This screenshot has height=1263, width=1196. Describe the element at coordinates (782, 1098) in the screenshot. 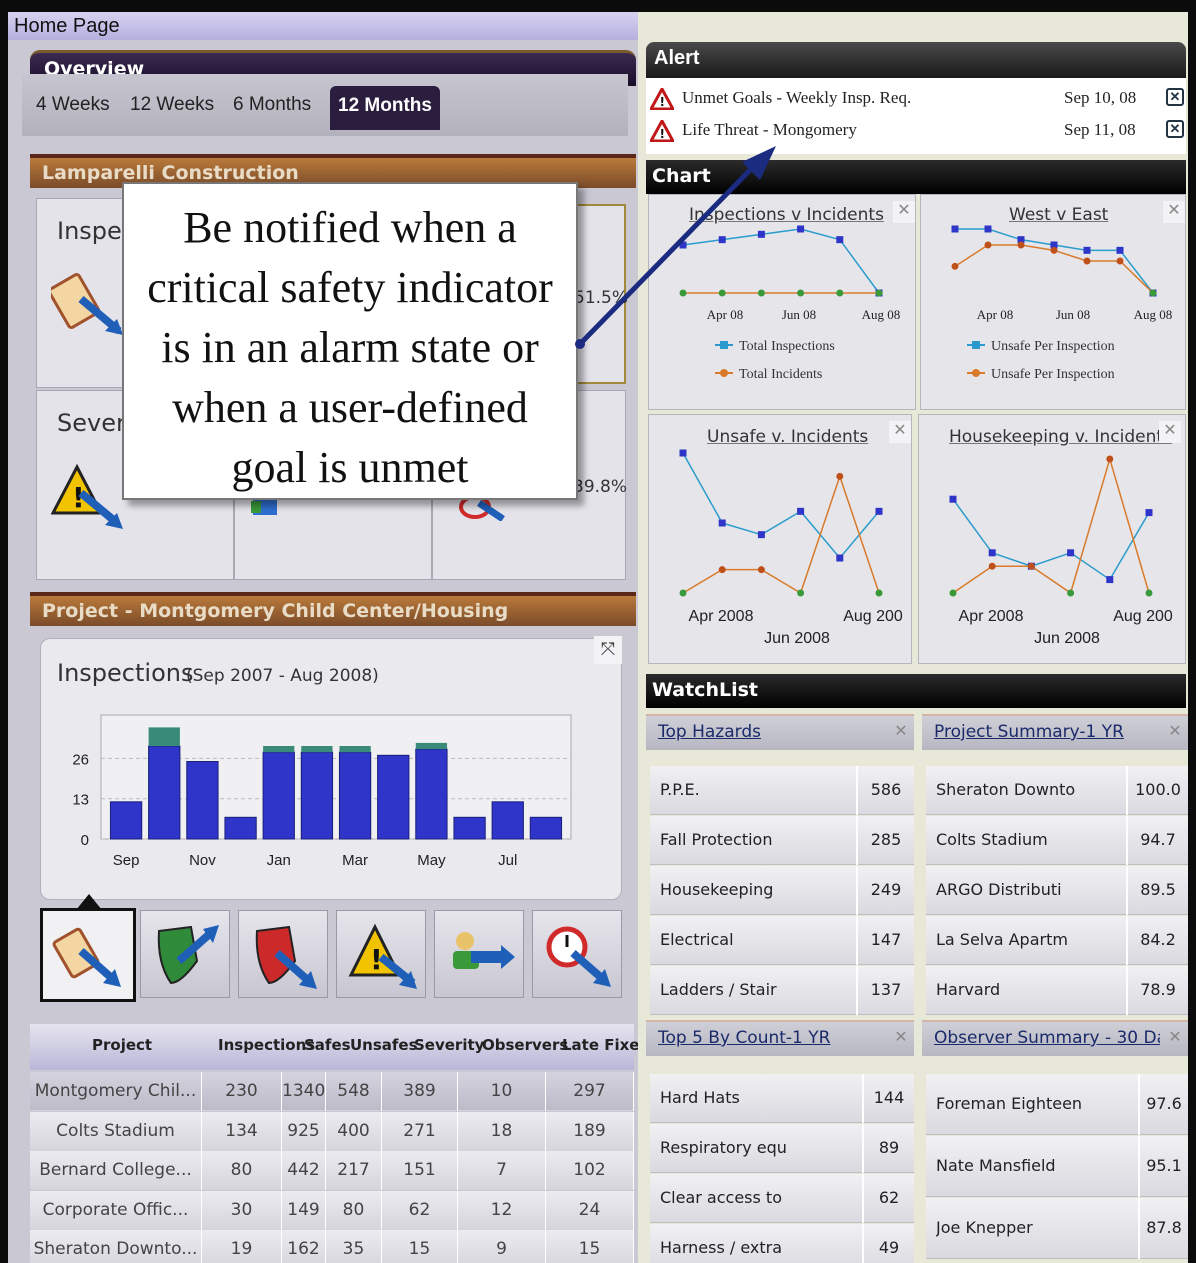

I see `list-item: Hard Hats 144` at that location.